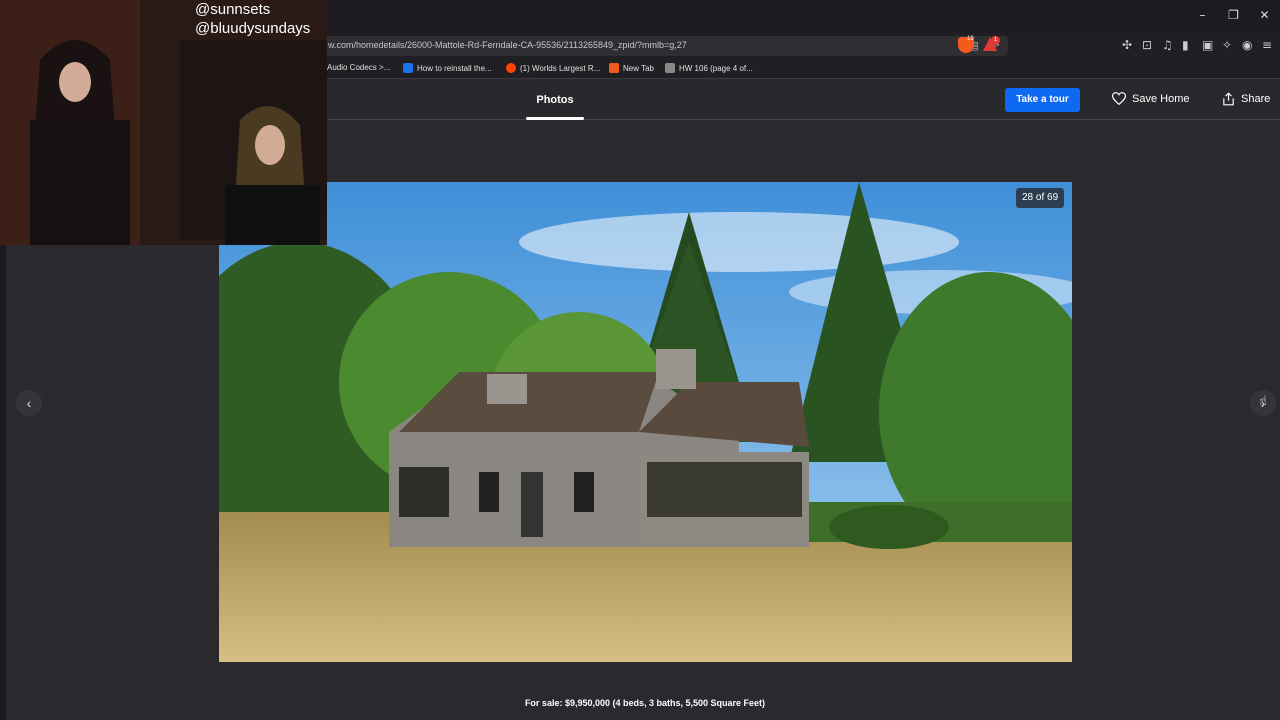 The image size is (1280, 720). What do you see at coordinates (638, 68) in the screenshot?
I see `bookmark-label: New Tab` at bounding box center [638, 68].